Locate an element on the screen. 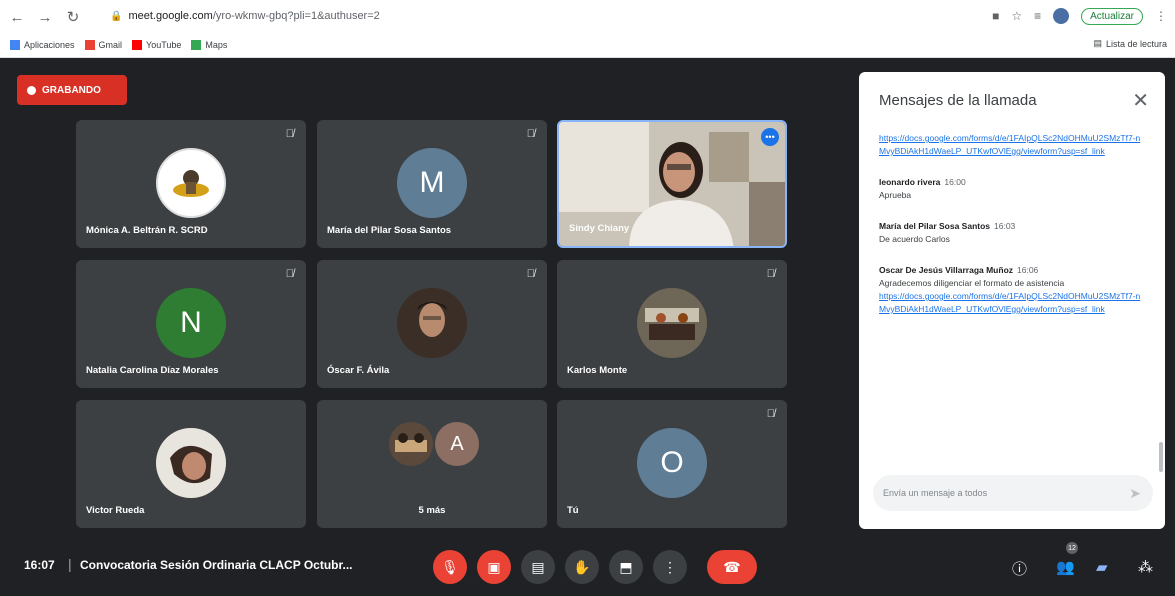  back-icon: ← is located at coordinates (17, 17).